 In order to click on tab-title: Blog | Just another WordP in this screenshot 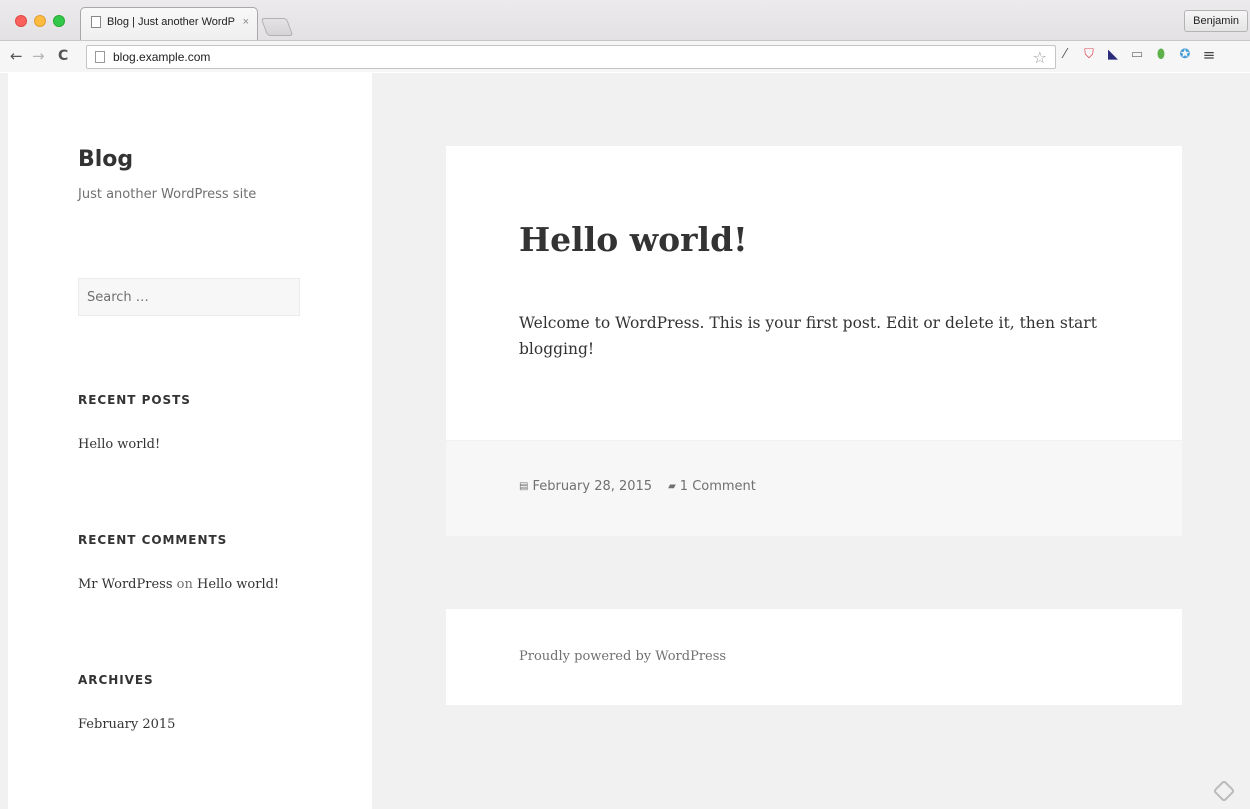, I will do `click(171, 22)`.